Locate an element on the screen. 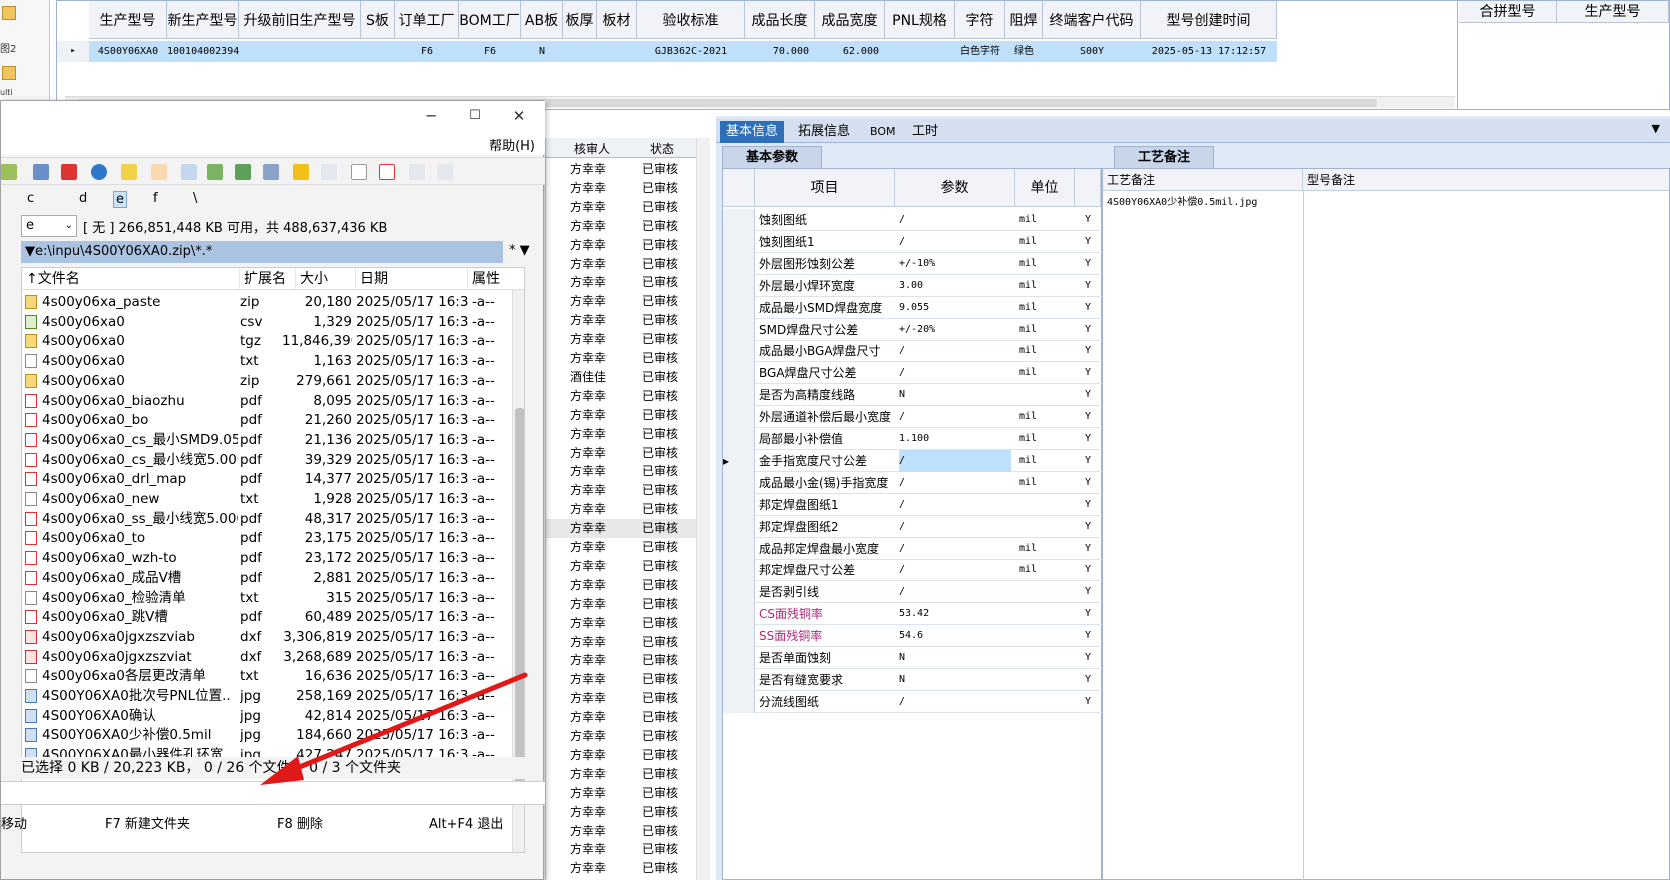 This screenshot has height=880, width=1670. drive-e: e is located at coordinates (120, 199).